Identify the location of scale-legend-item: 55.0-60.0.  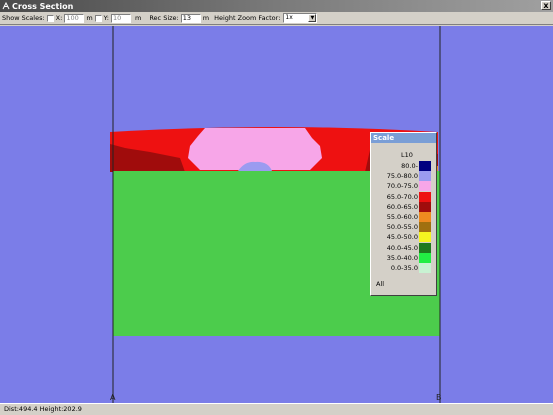
(404, 217).